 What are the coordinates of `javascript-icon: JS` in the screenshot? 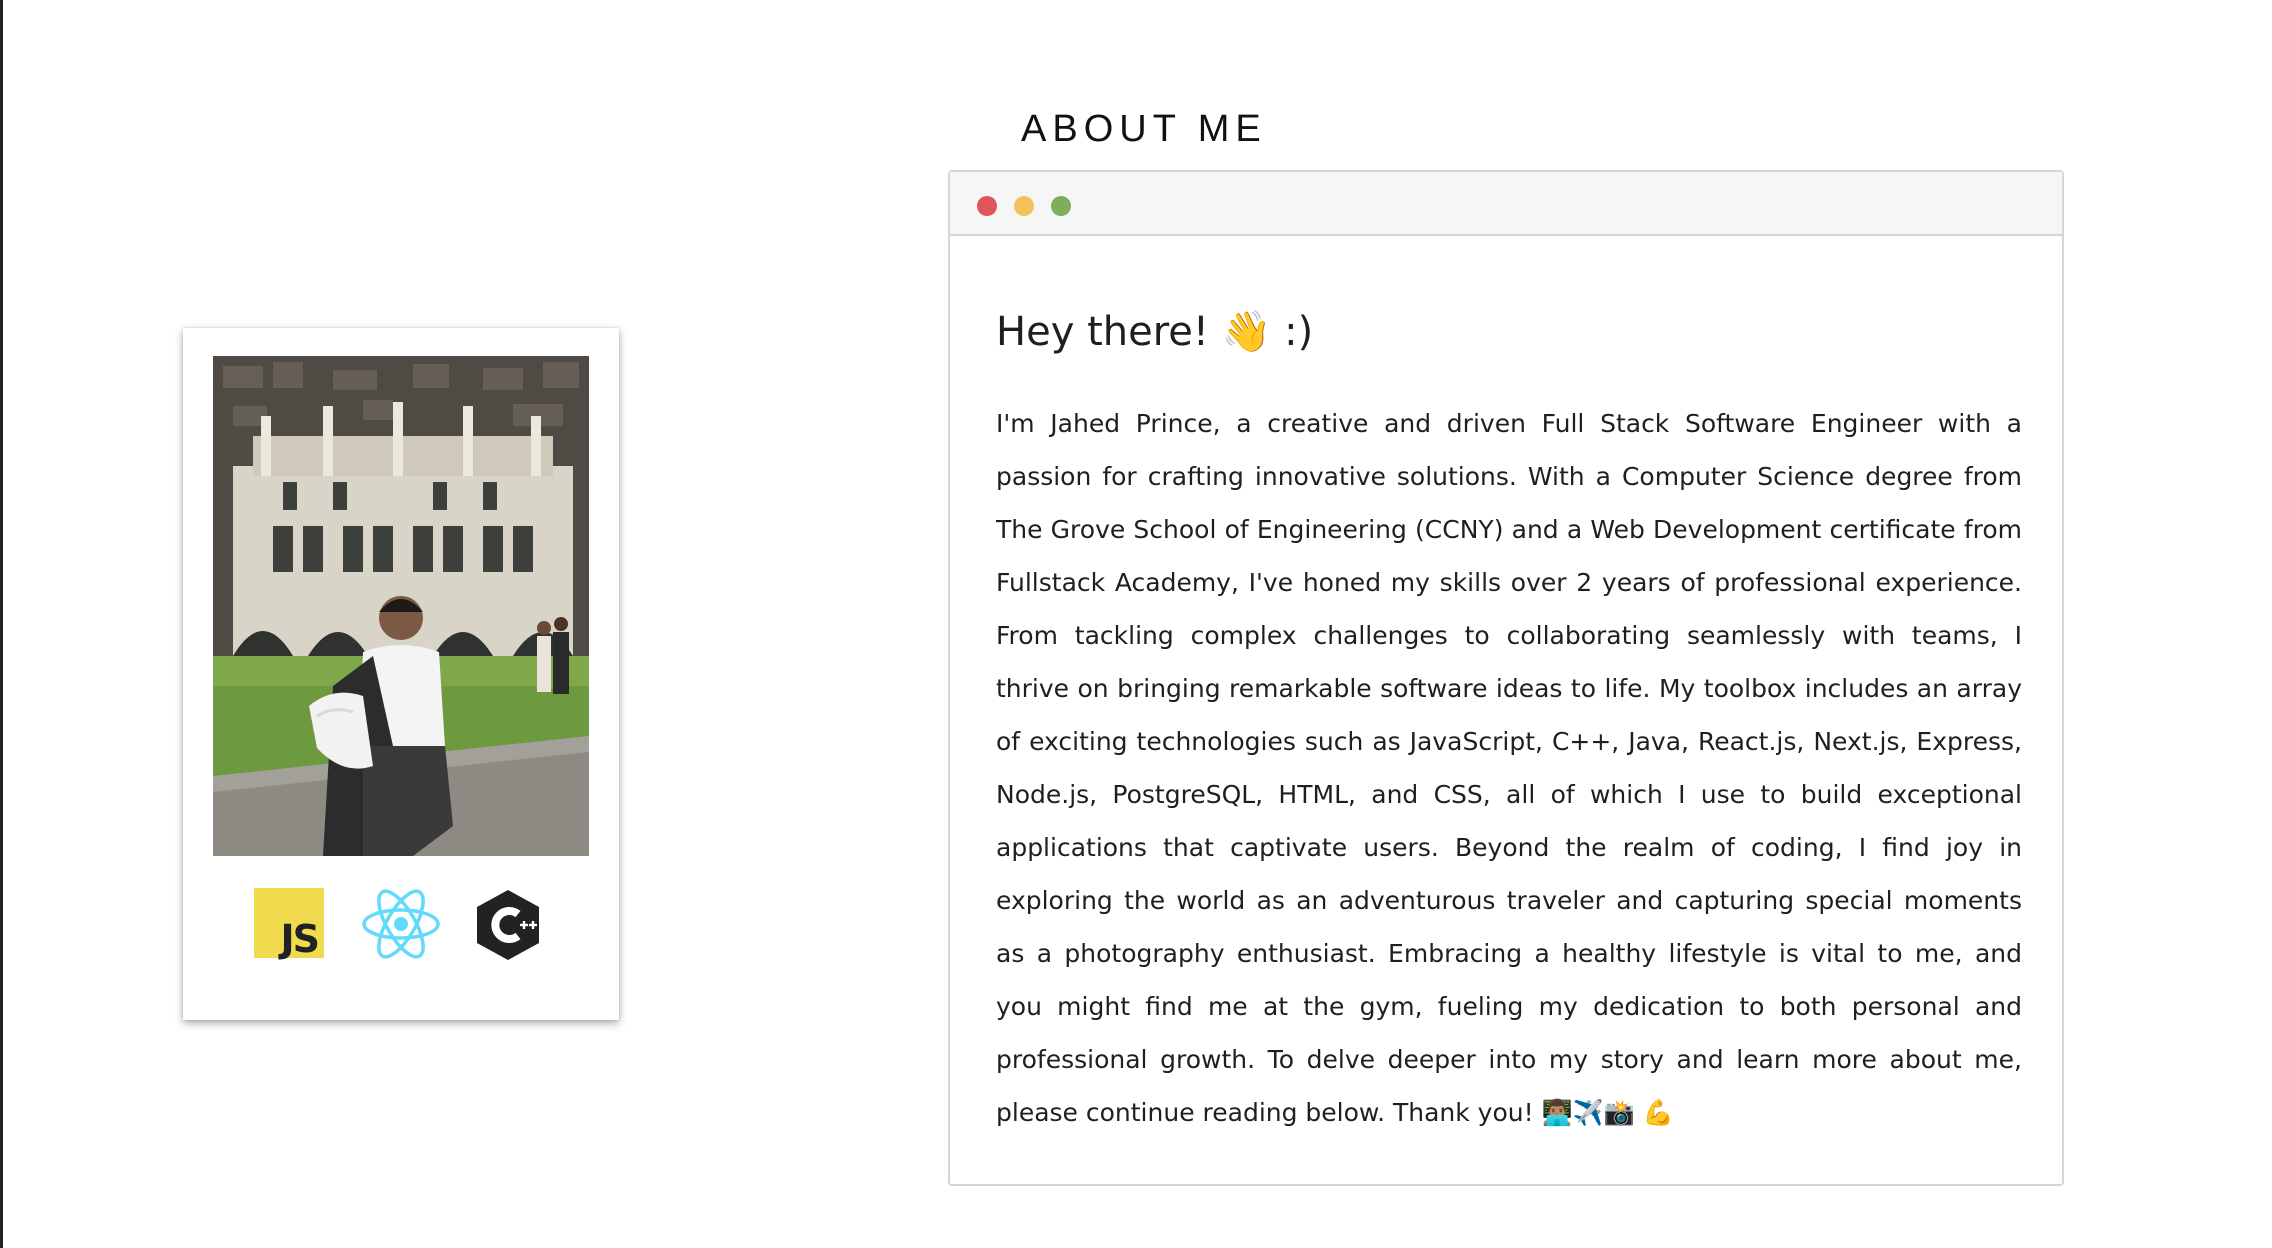 It's located at (290, 924).